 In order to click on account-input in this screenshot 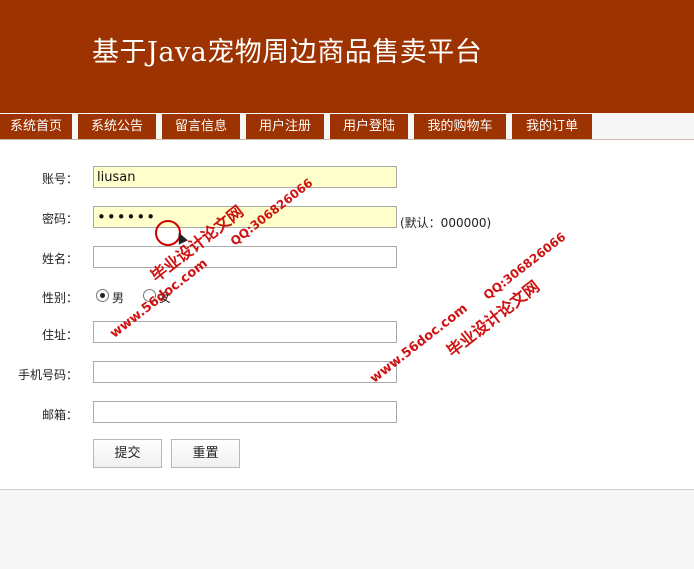, I will do `click(245, 177)`.